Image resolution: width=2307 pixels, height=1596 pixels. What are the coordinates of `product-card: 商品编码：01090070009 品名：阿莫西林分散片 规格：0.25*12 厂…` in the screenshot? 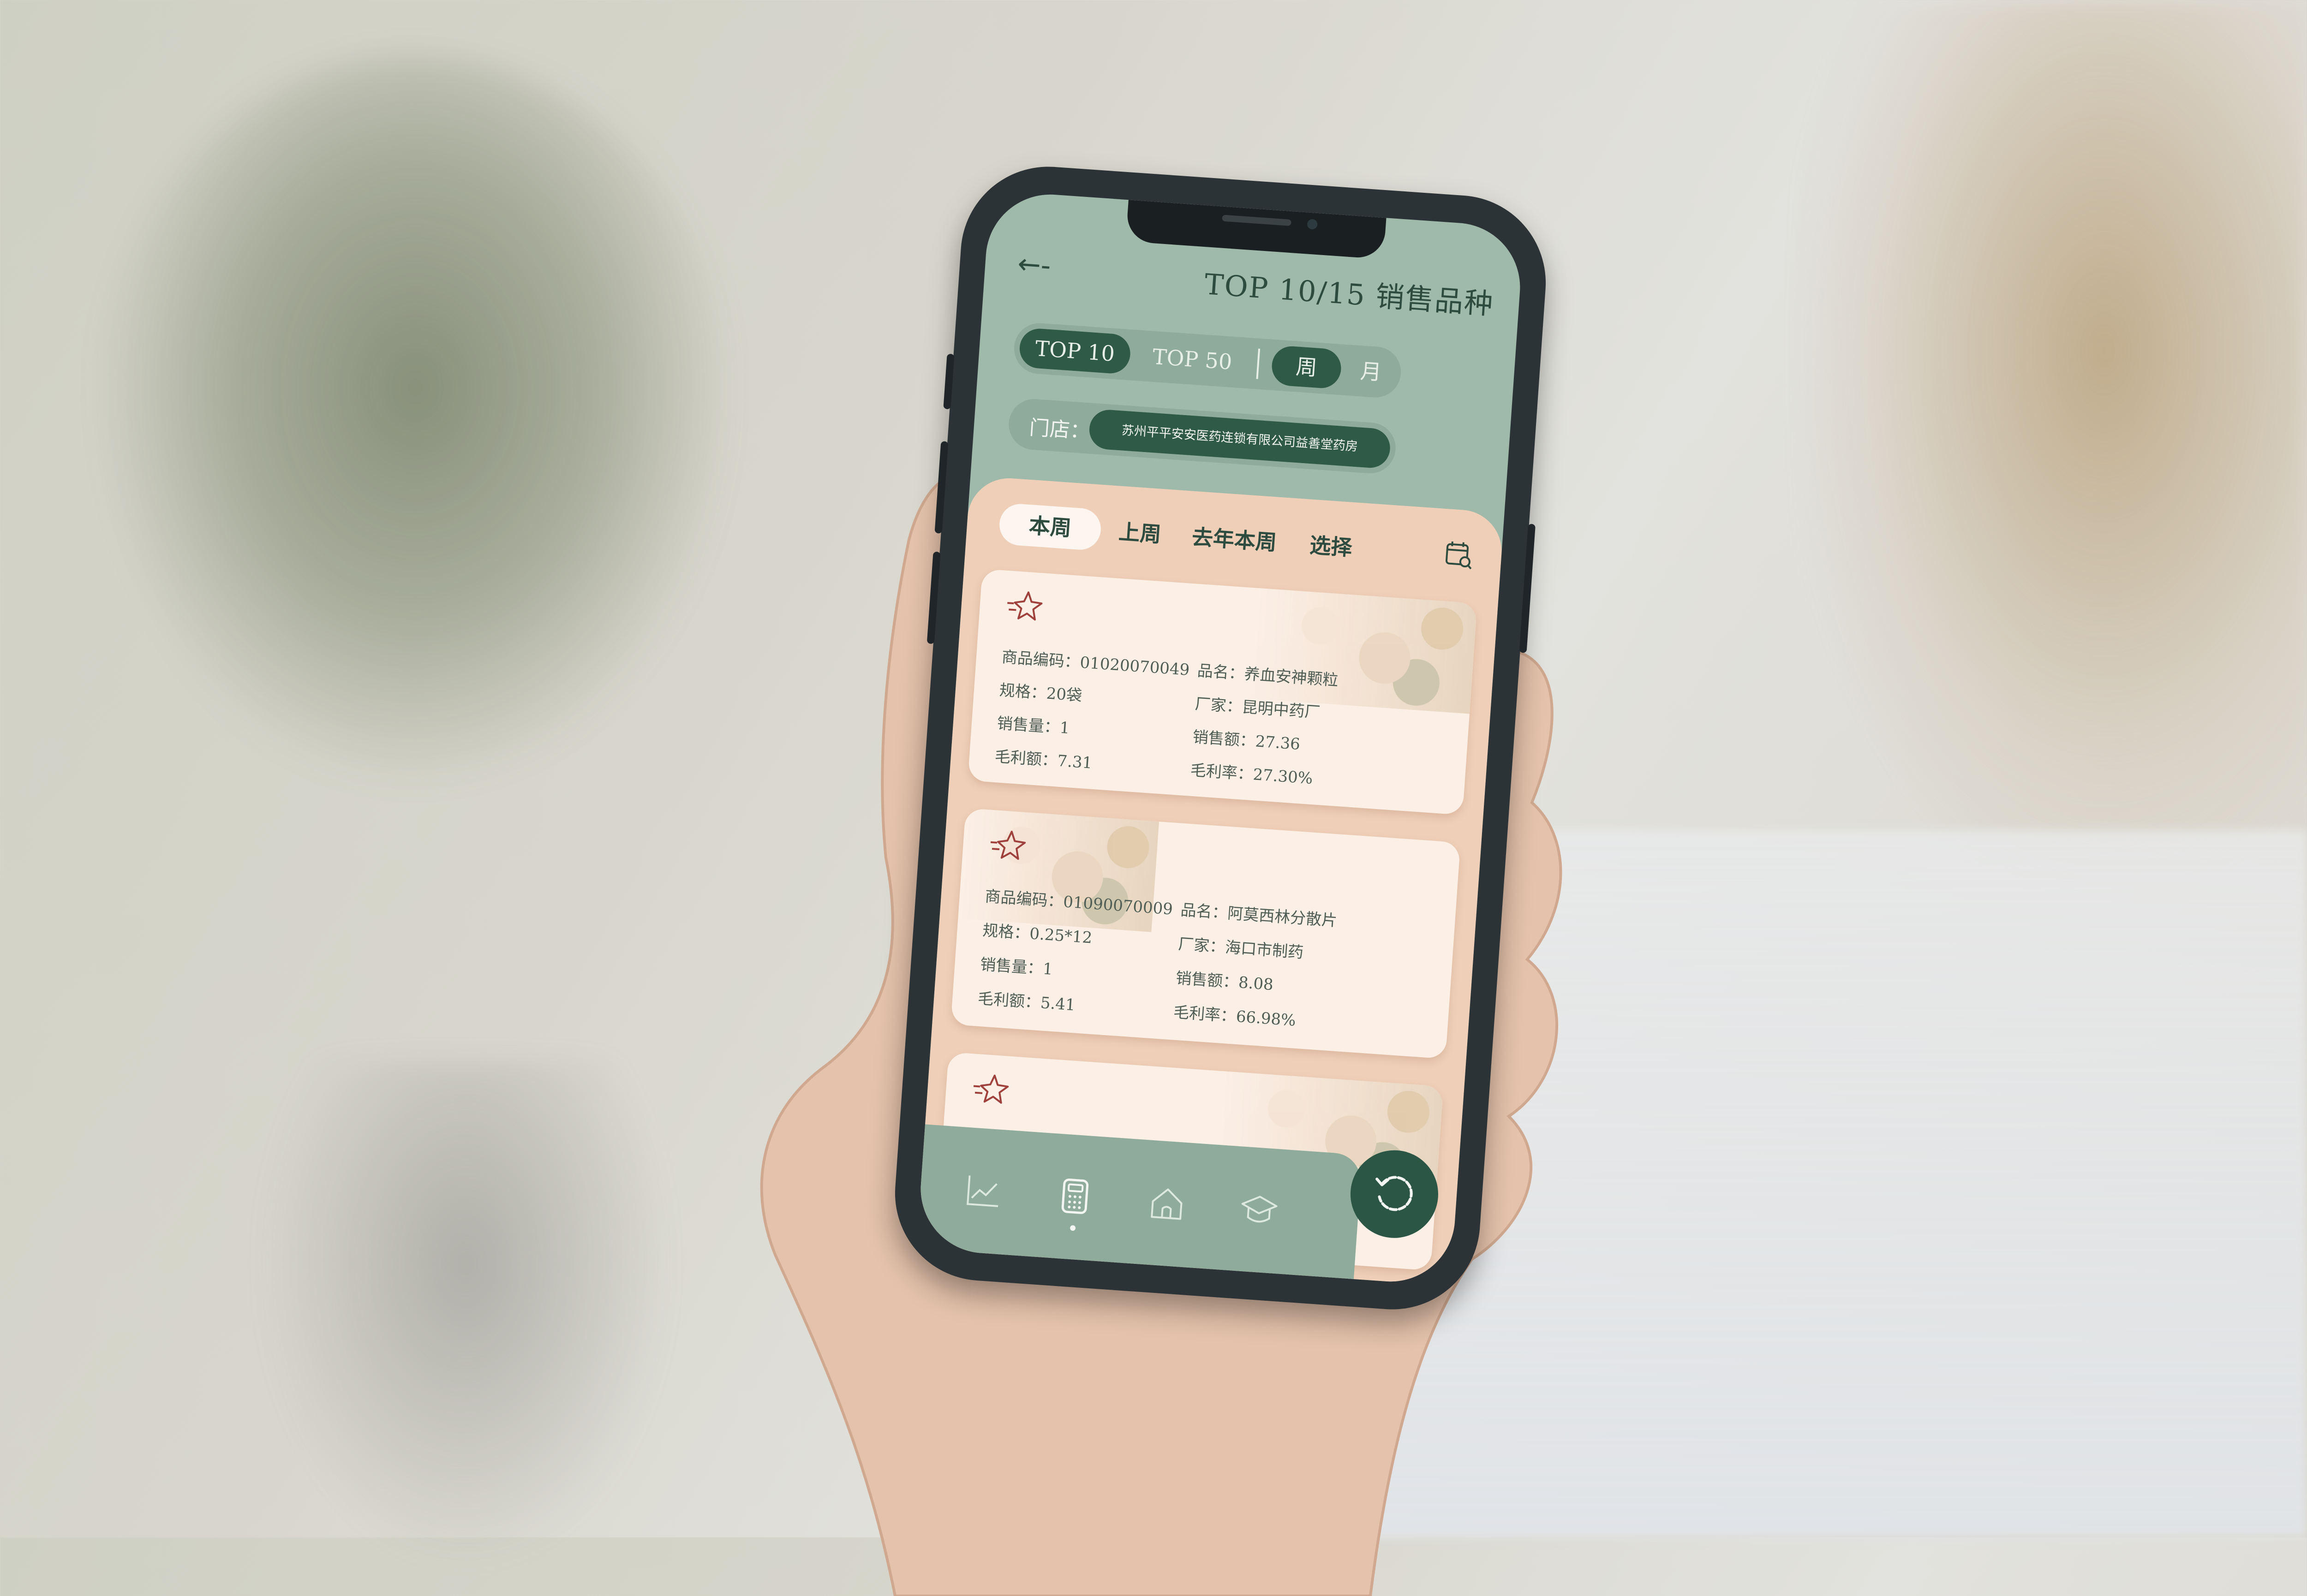 It's located at (1205, 933).